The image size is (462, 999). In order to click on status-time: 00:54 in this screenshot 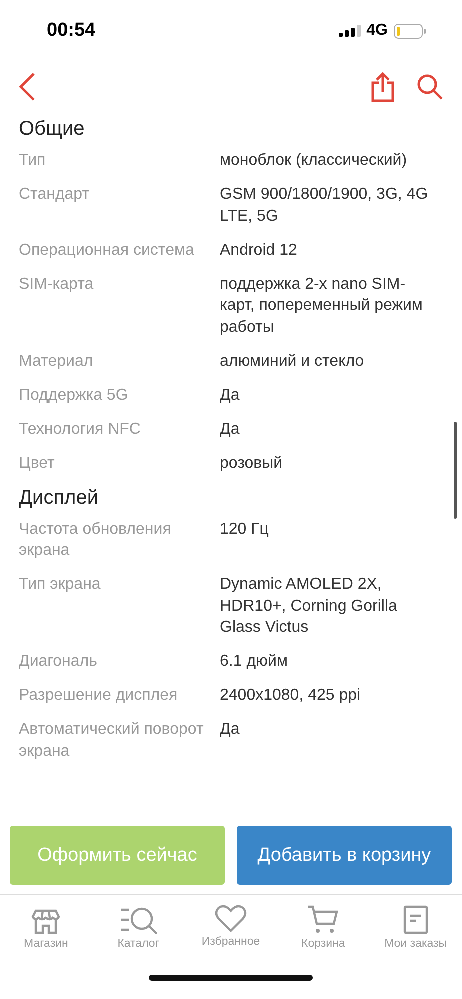, I will do `click(71, 31)`.